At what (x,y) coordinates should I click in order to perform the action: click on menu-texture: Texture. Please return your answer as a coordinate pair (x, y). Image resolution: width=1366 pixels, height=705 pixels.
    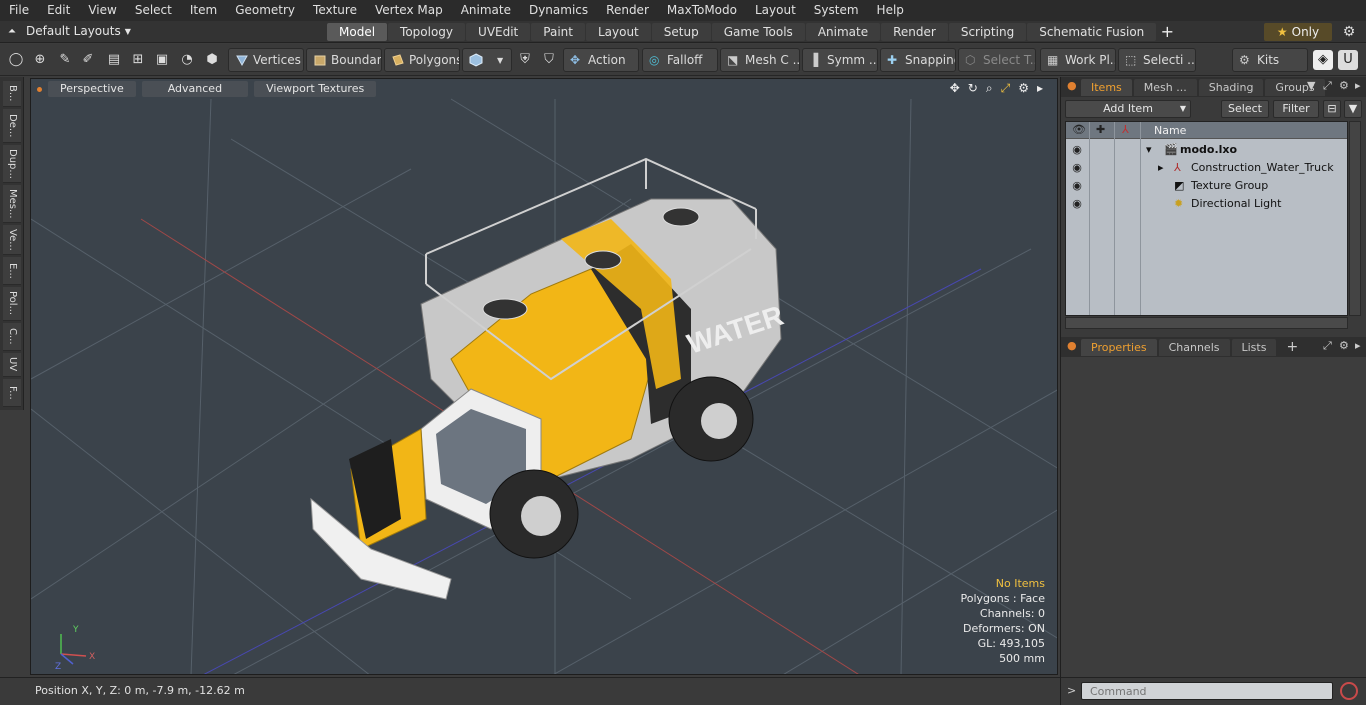
    Looking at the image, I should click on (335, 10).